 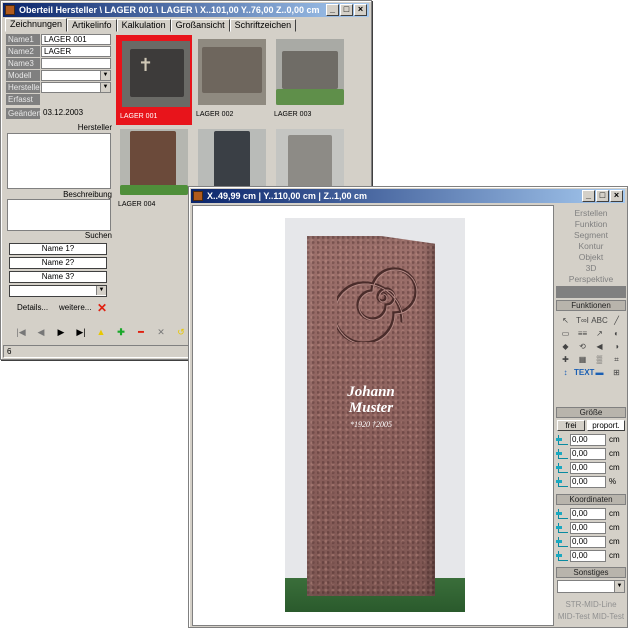 I want to click on first-record-icon: |◀, so click(x=21, y=332).